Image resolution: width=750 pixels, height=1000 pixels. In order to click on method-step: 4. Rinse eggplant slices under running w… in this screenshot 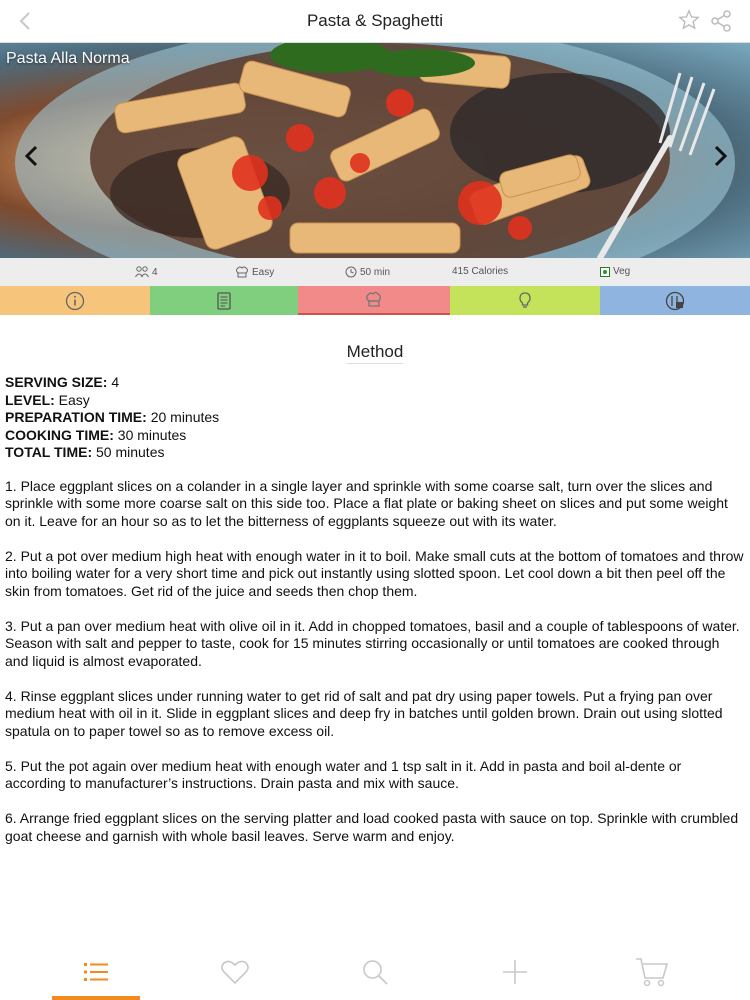, I will do `click(364, 713)`.